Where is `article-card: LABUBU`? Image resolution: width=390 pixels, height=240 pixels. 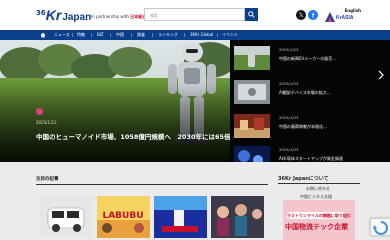
article-card: LABUBU is located at coordinates (123, 217).